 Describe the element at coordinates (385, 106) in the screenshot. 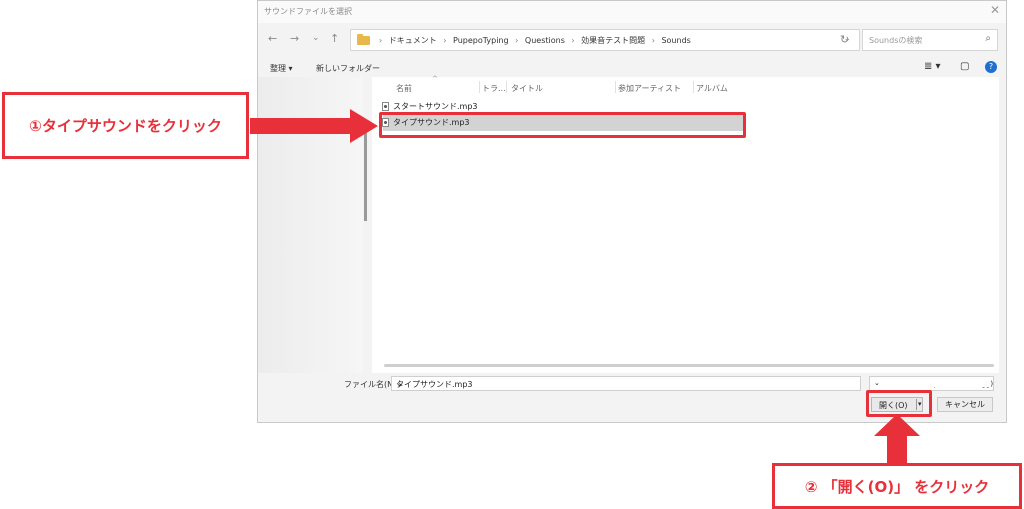

I see `audio-file-icon` at that location.